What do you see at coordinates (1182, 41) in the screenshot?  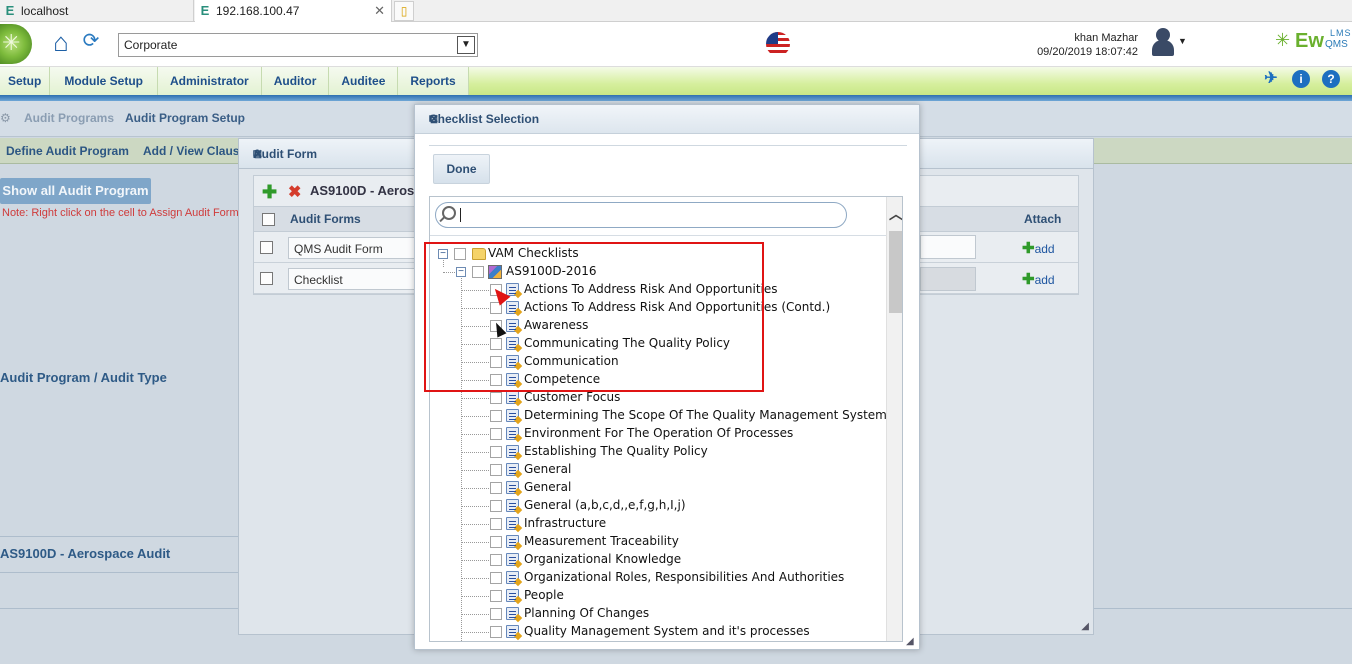 I see `caret-down-icon: ▼` at bounding box center [1182, 41].